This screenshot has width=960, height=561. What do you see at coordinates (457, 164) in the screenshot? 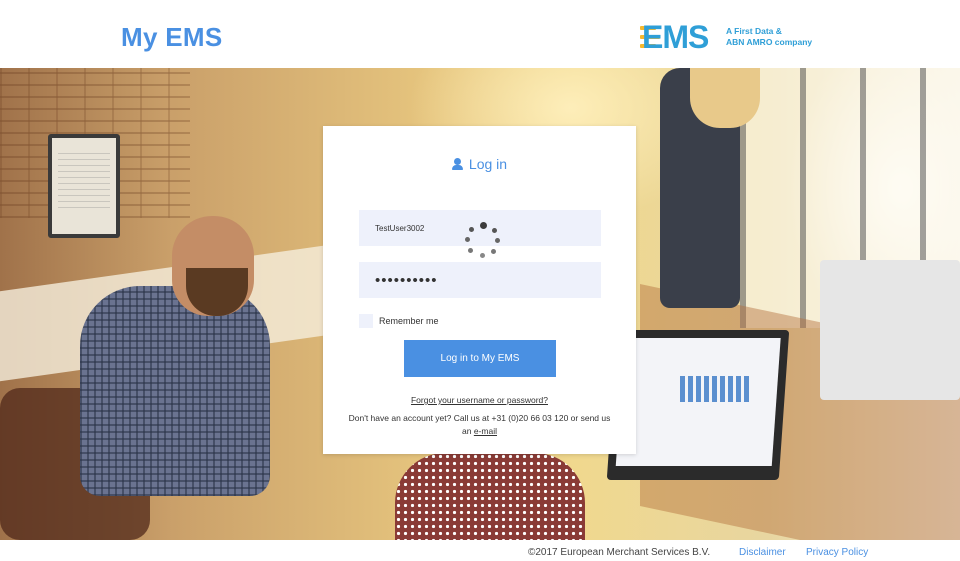
I see `user-icon` at bounding box center [457, 164].